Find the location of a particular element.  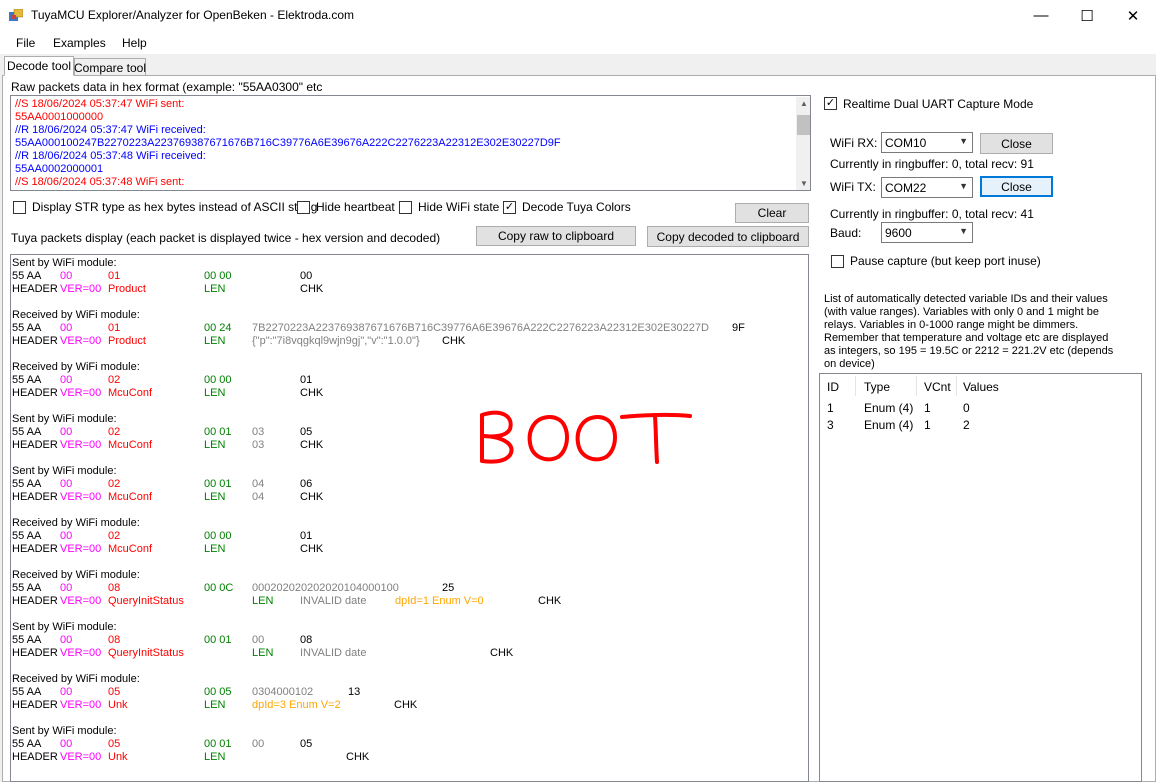

menu-help: Help is located at coordinates (134, 43).